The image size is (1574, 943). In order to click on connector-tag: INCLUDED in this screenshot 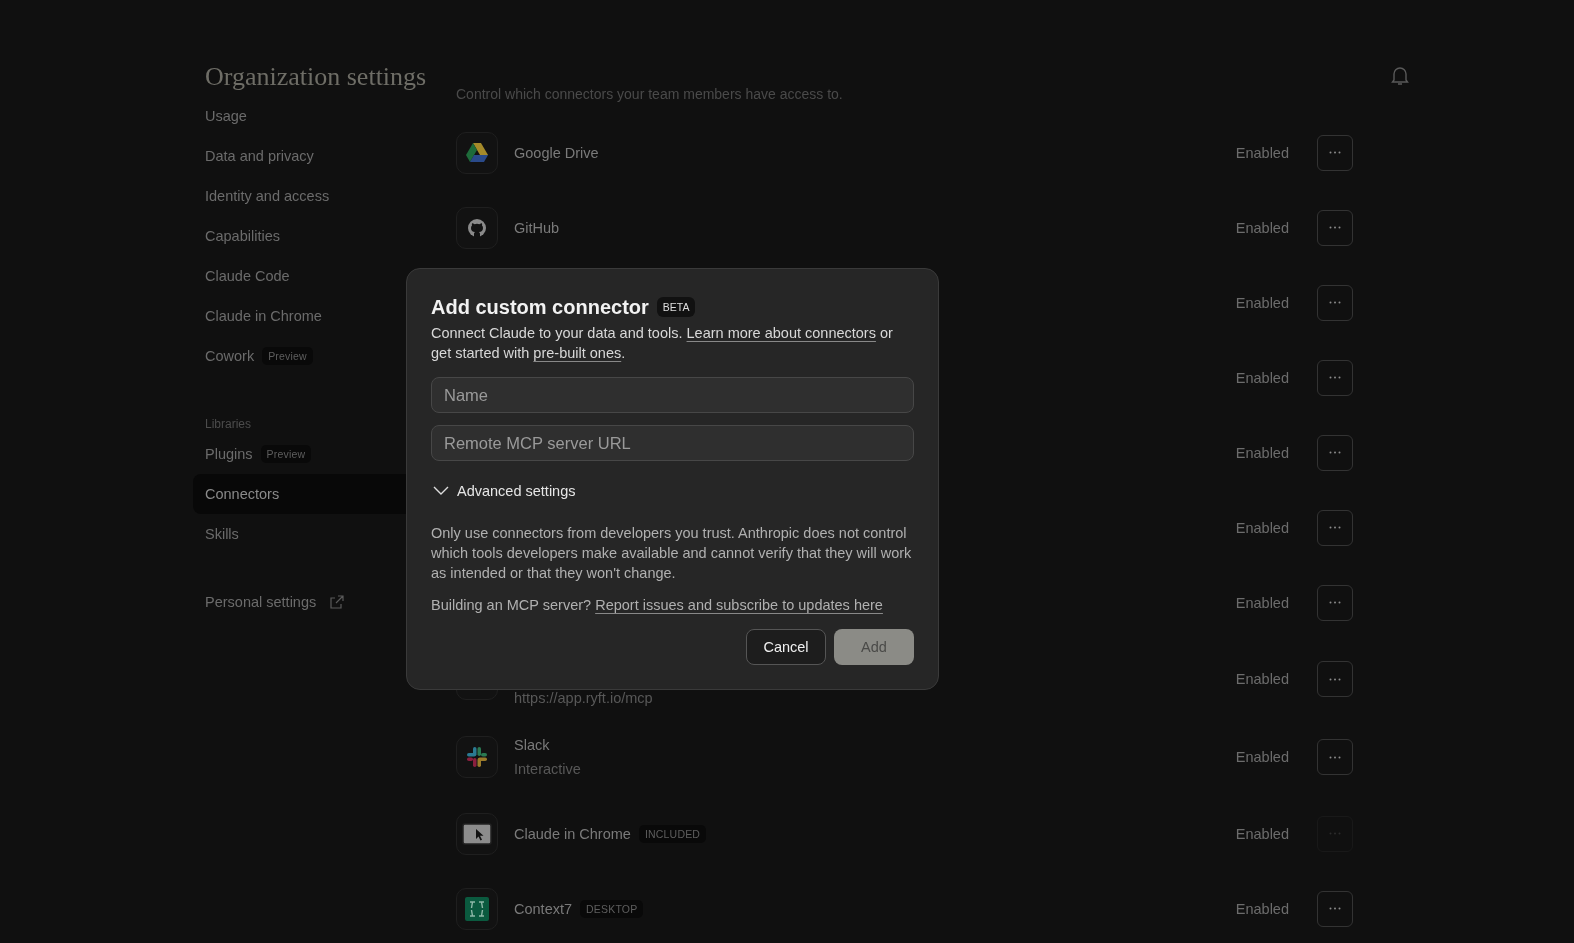, I will do `click(672, 833)`.